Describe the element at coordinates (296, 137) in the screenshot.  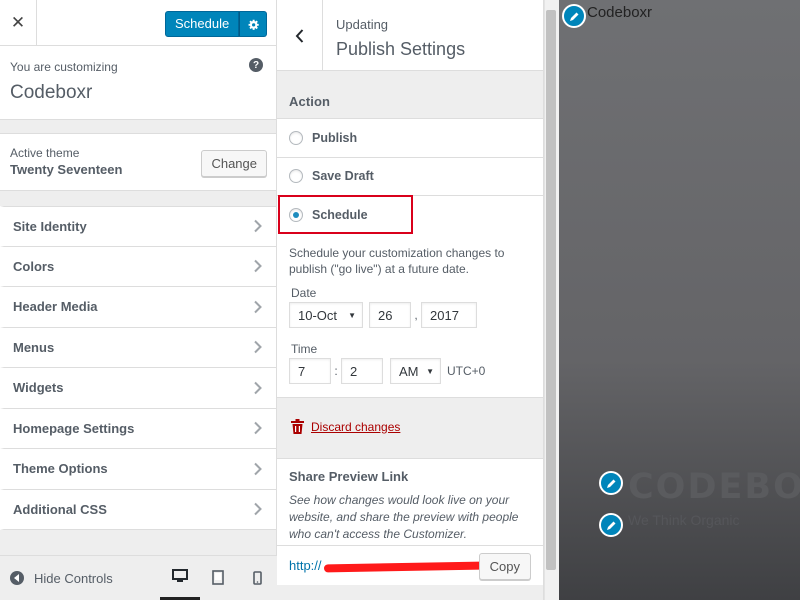
I see `radio-publish` at that location.